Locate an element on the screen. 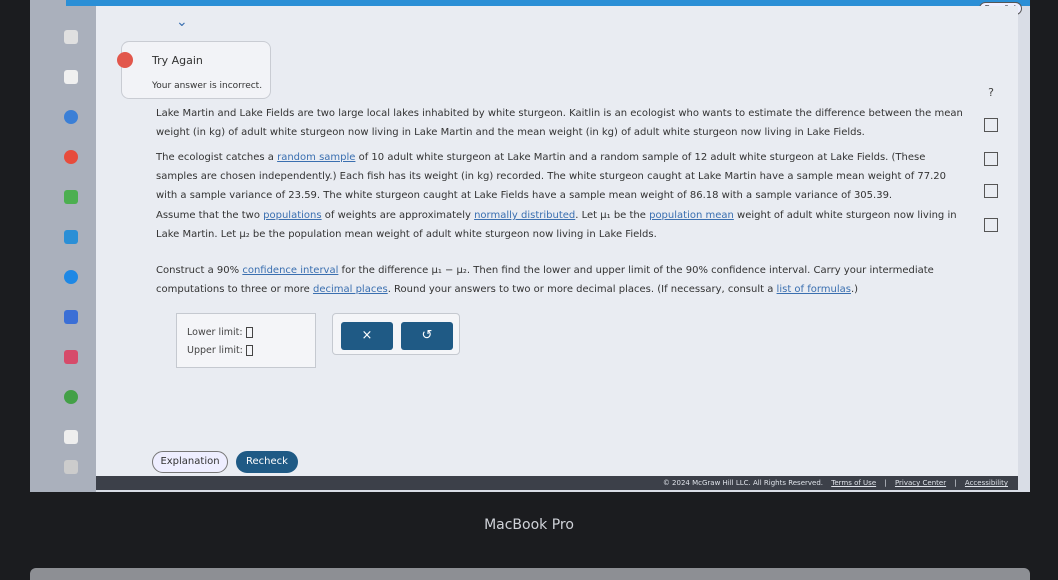 The image size is (1058, 580). app-store-icon is located at coordinates (71, 277).